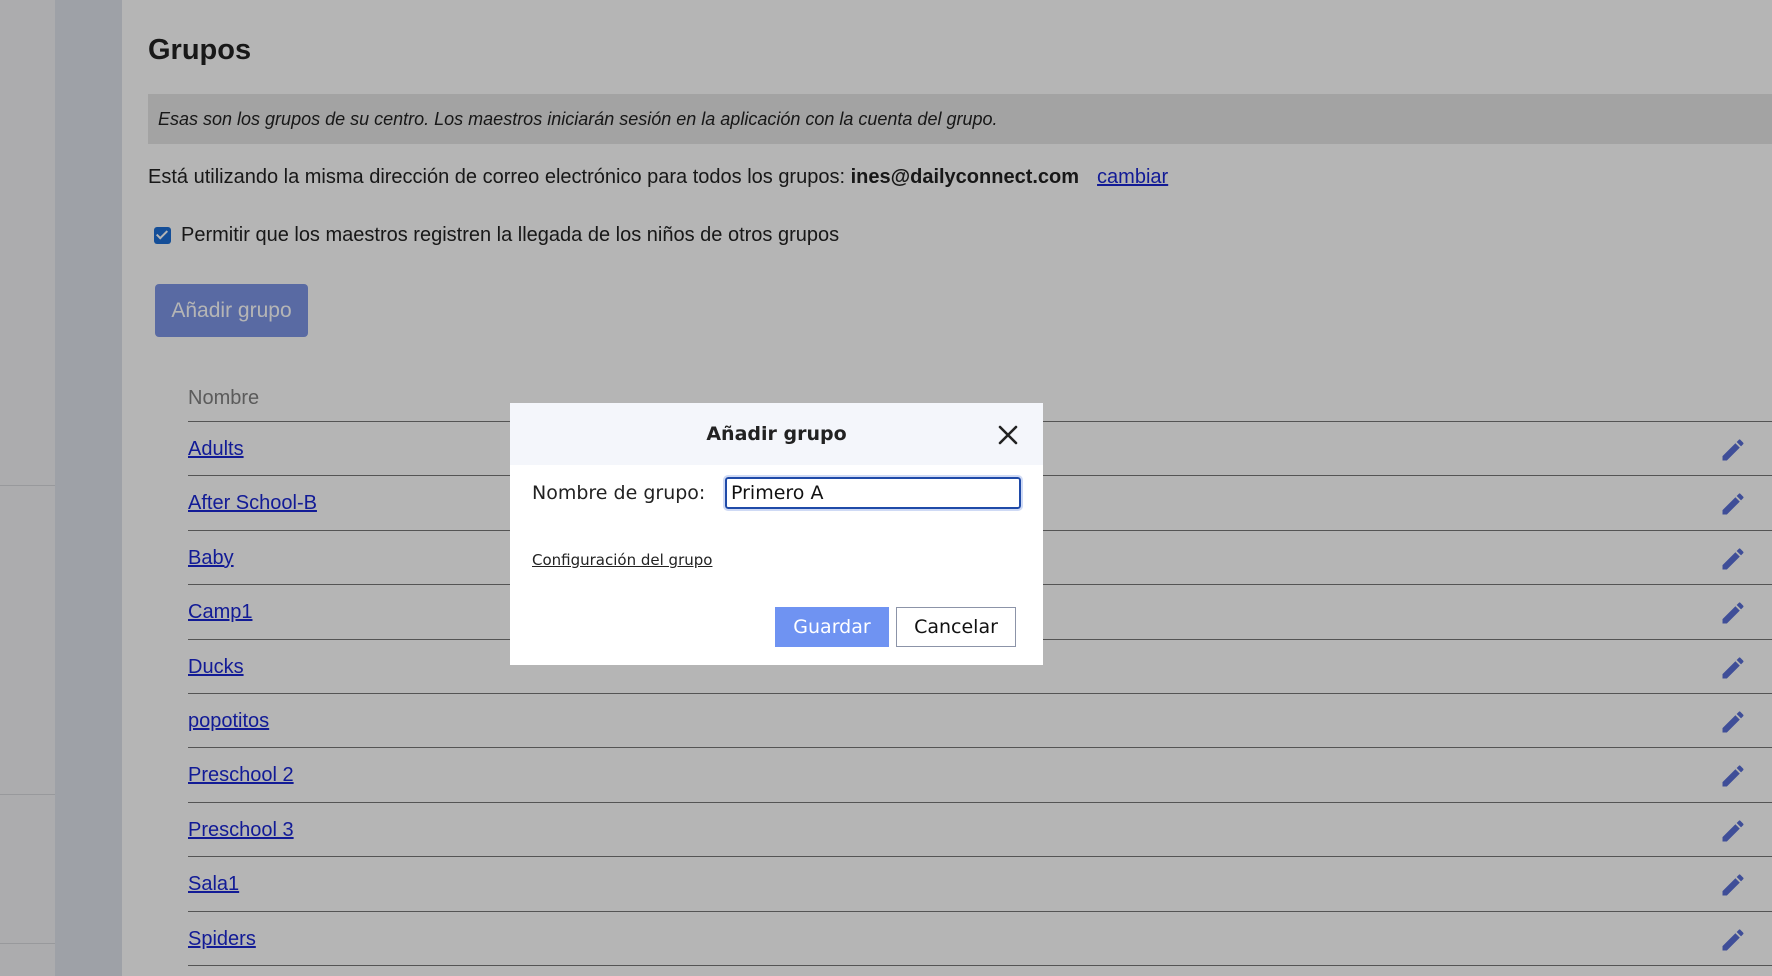 The image size is (1772, 976). I want to click on group-name-input, so click(873, 493).